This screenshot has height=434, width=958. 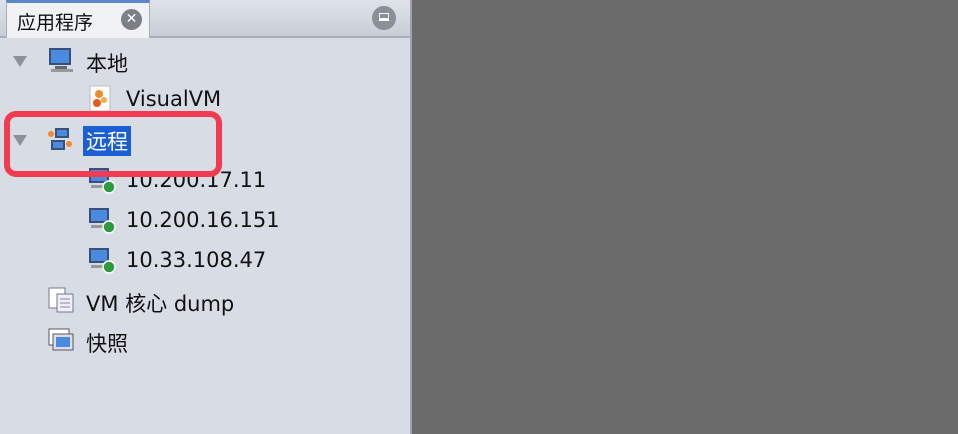 What do you see at coordinates (173, 99) in the screenshot?
I see `tree-item-visualvm: VisualVM` at bounding box center [173, 99].